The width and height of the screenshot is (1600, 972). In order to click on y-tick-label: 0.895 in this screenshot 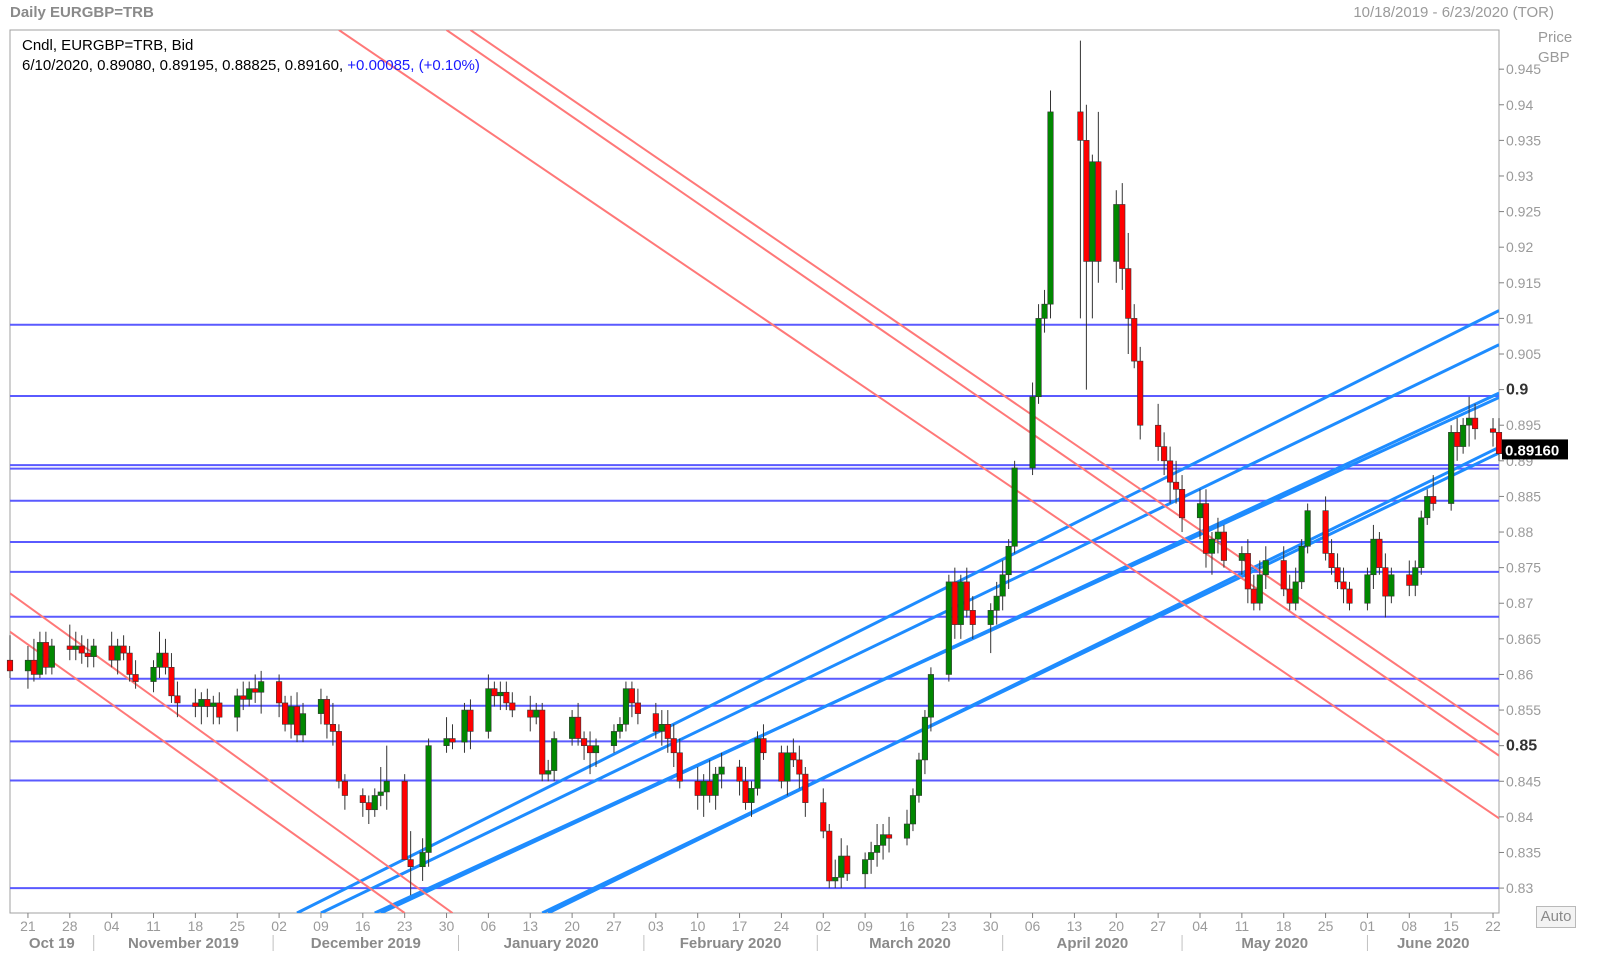, I will do `click(1523, 425)`.